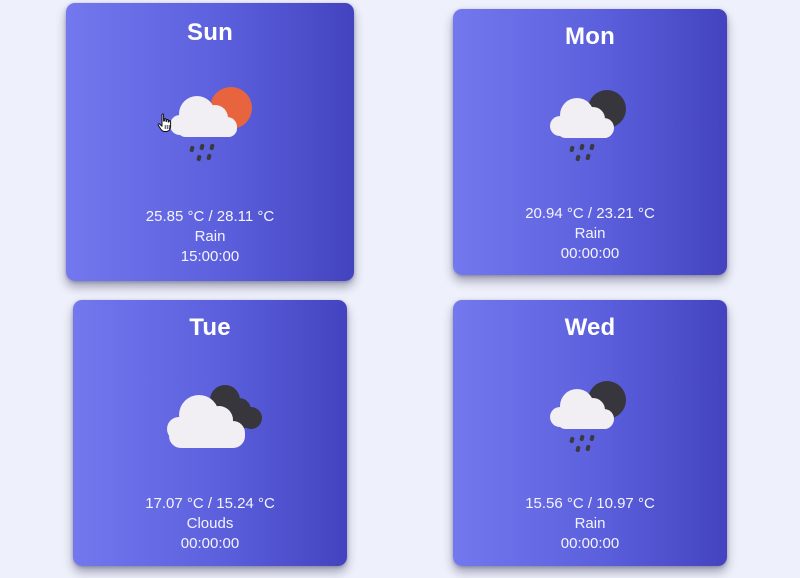 Image resolution: width=800 pixels, height=578 pixels. Describe the element at coordinates (590, 213) in the screenshot. I see `temperature-range: 20.94 °C / 23.21 °C` at that location.